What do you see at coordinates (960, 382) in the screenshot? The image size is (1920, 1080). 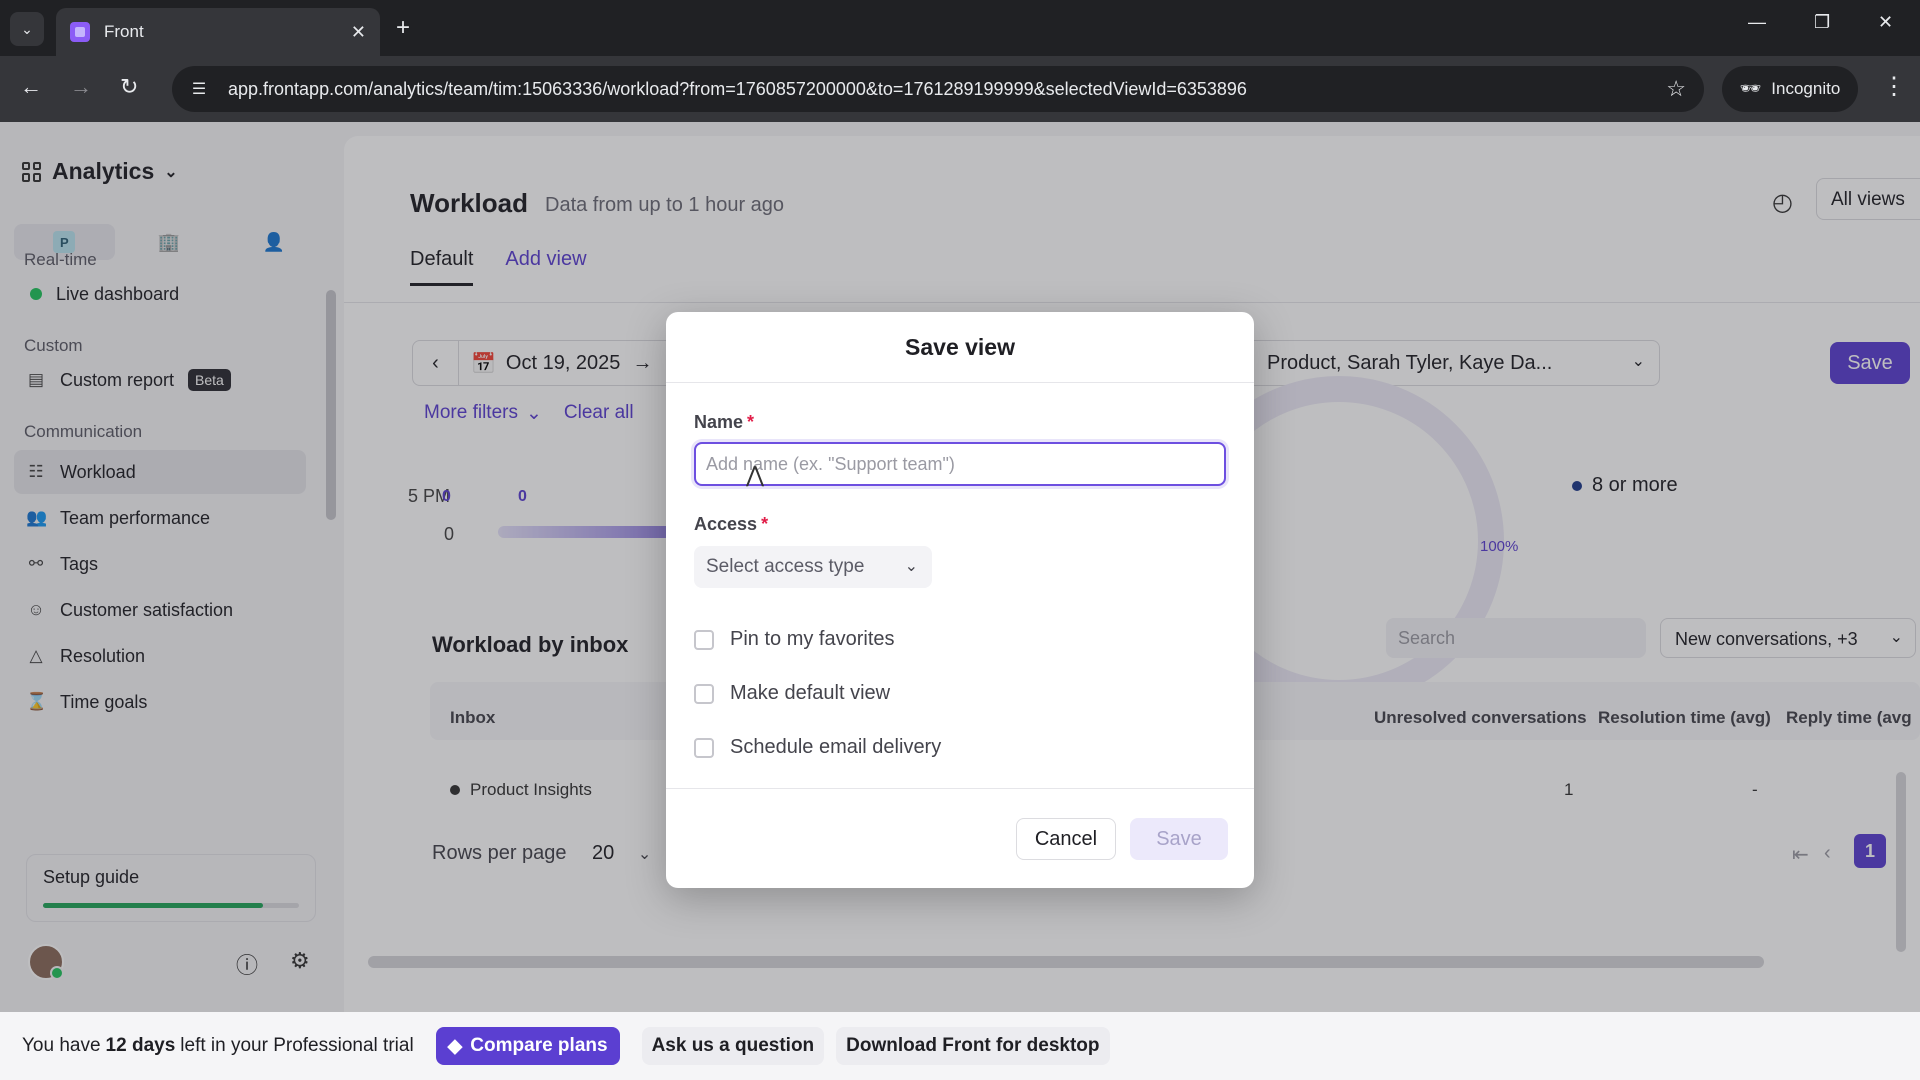 I see `dialog-divider` at bounding box center [960, 382].